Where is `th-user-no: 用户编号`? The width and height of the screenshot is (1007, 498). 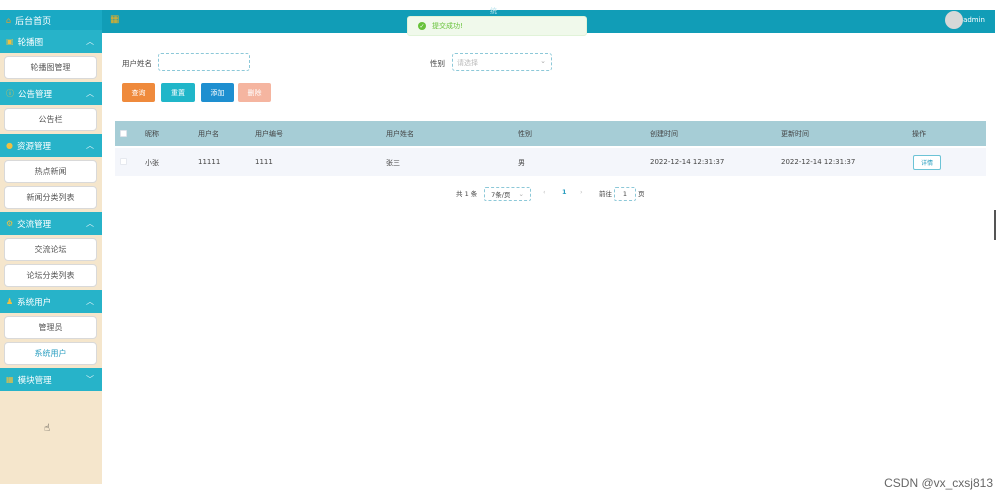 th-user-no: 用户编号 is located at coordinates (269, 134).